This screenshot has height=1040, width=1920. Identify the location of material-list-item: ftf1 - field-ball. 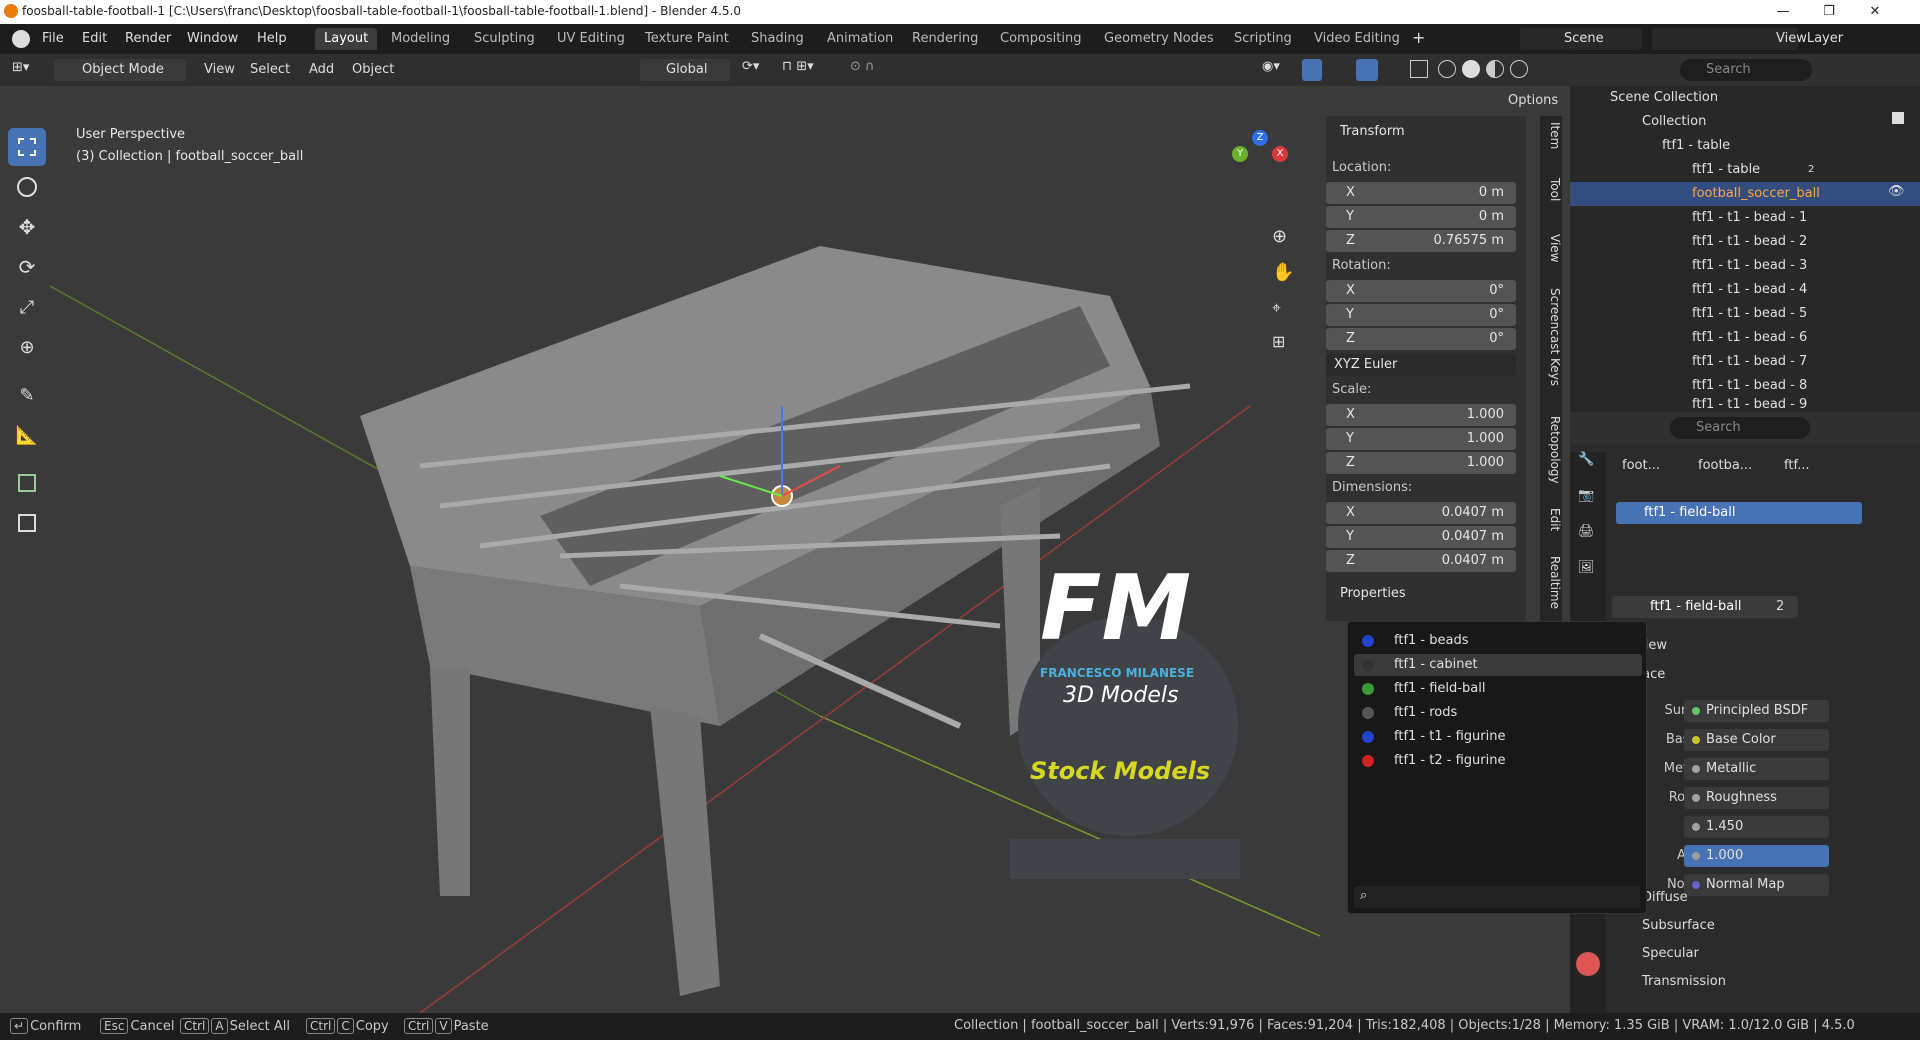
(1498, 689).